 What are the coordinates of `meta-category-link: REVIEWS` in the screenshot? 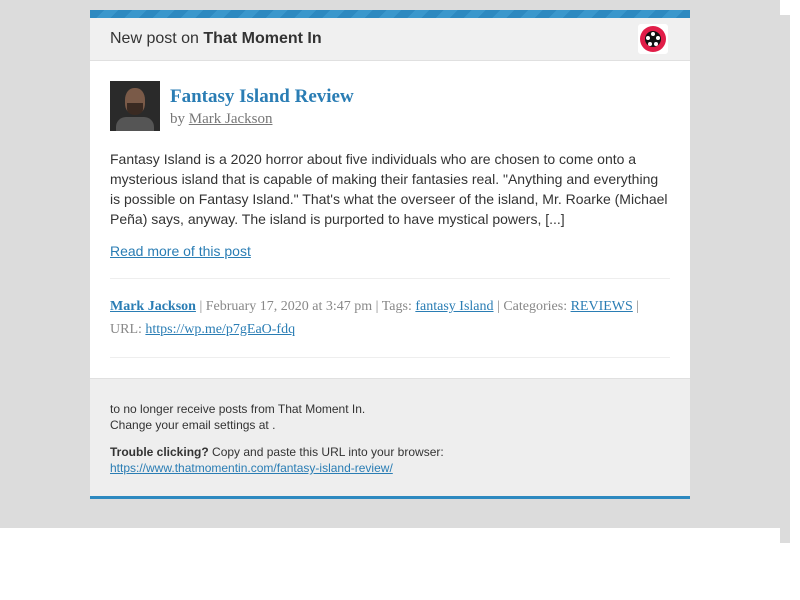 It's located at (602, 306).